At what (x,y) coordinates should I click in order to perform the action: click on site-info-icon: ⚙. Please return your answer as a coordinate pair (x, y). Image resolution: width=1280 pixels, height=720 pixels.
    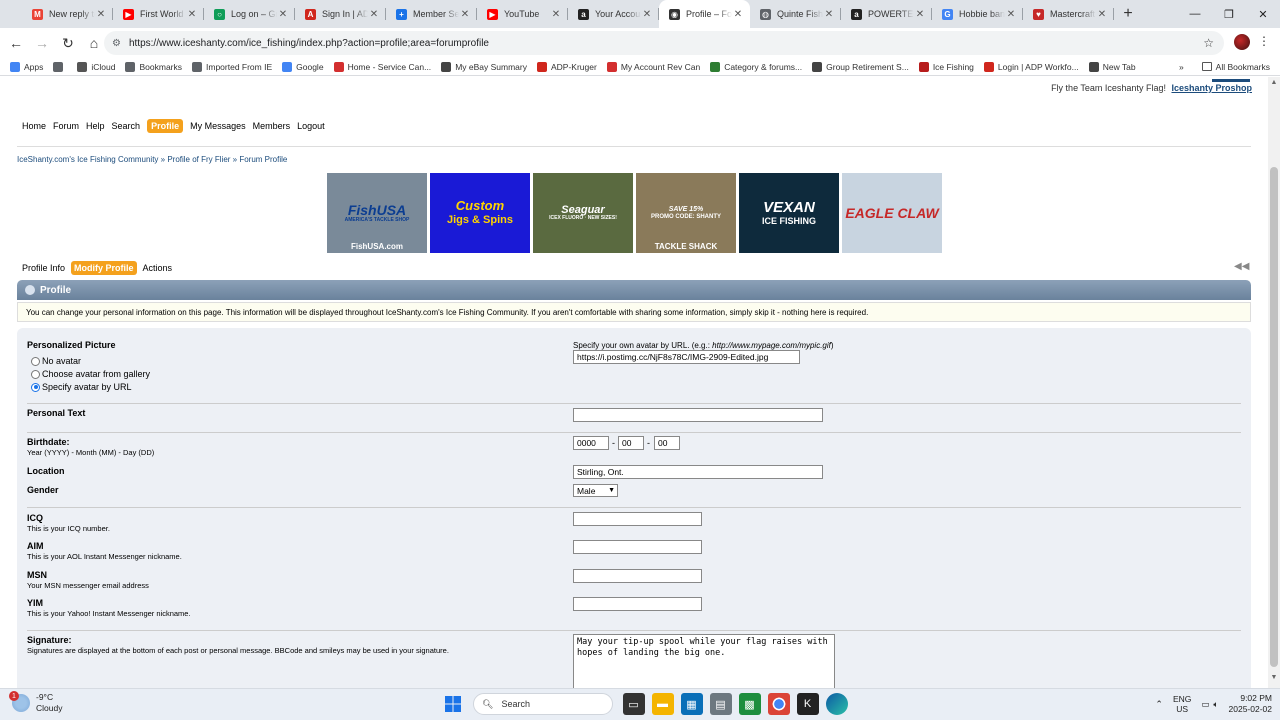
    Looking at the image, I should click on (116, 43).